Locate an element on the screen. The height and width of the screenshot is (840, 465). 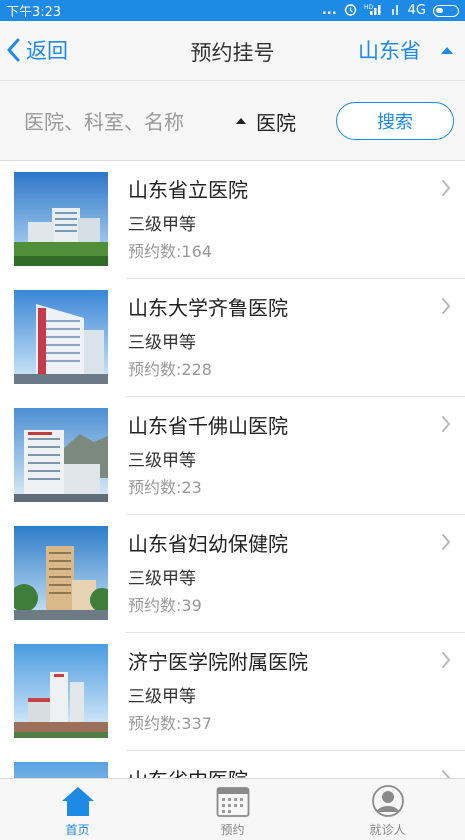
hospital-item: 济宁医学院附属医院 三级甲等 预约数:337 is located at coordinates (232, 692).